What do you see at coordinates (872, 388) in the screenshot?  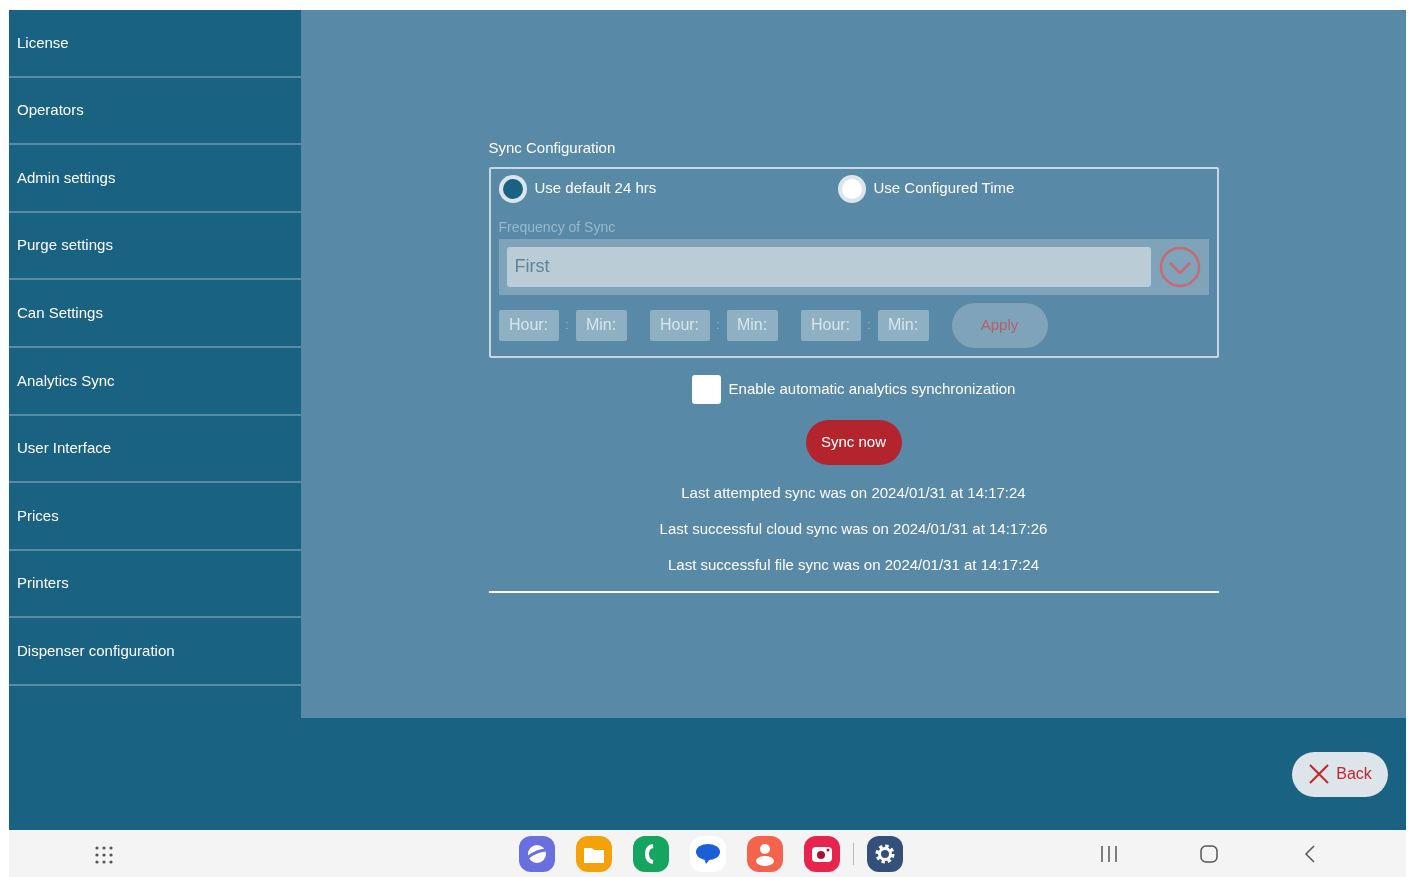 I see `checkbox-label: Enable automatic analytics synchronization` at bounding box center [872, 388].